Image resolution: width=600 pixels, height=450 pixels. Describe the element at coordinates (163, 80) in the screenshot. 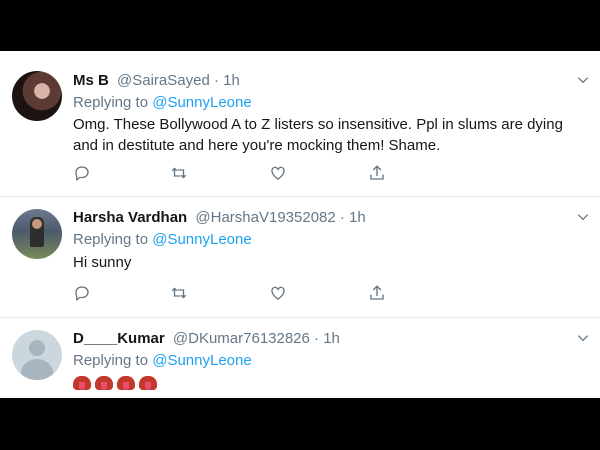

I see `user-handle: @SairaSayed` at that location.